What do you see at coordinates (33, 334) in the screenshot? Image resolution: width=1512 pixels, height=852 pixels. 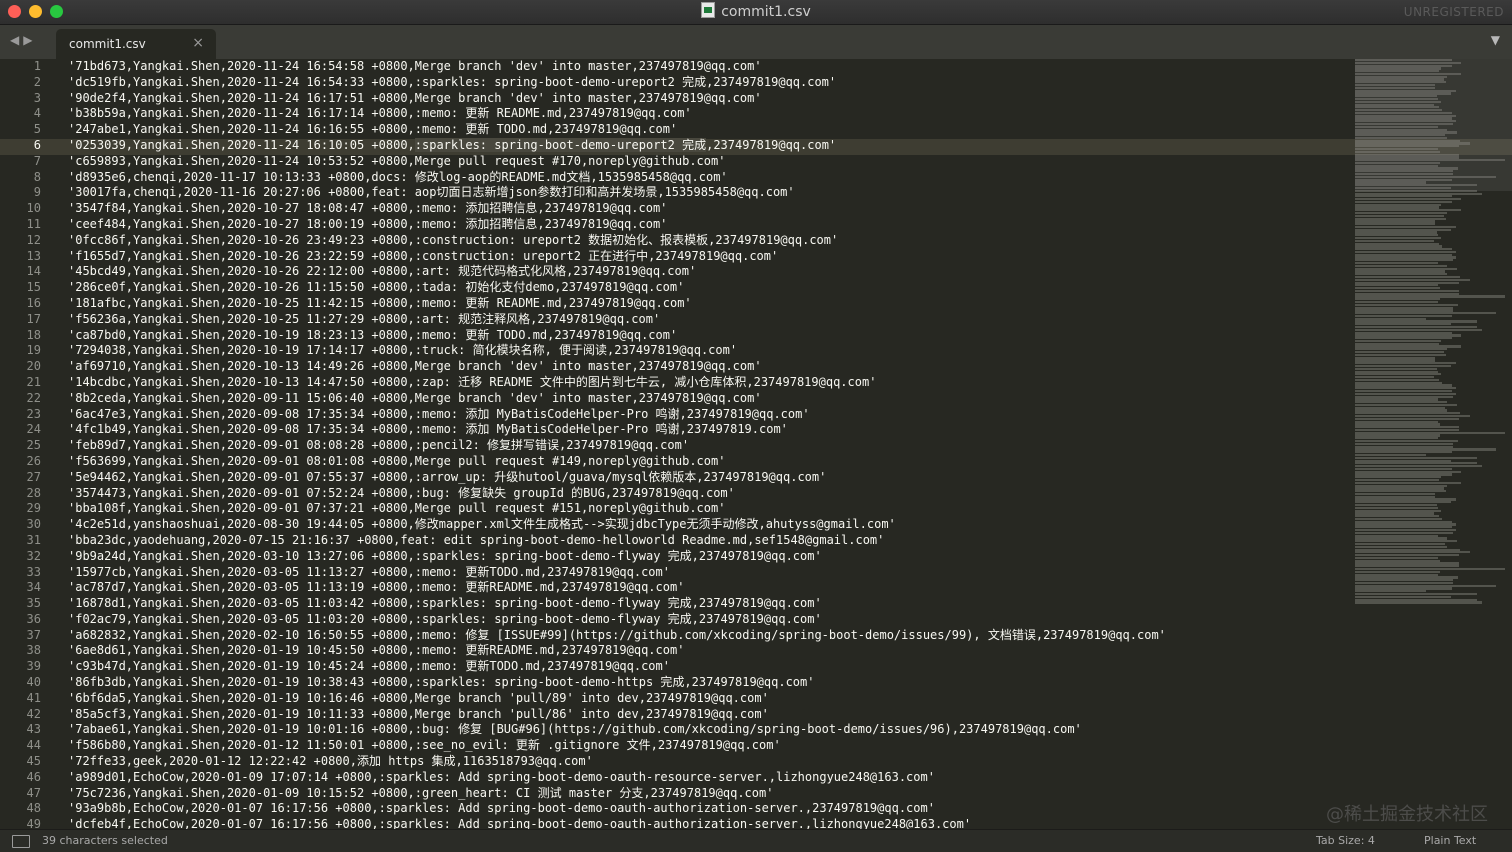 I see `line-number: 18` at bounding box center [33, 334].